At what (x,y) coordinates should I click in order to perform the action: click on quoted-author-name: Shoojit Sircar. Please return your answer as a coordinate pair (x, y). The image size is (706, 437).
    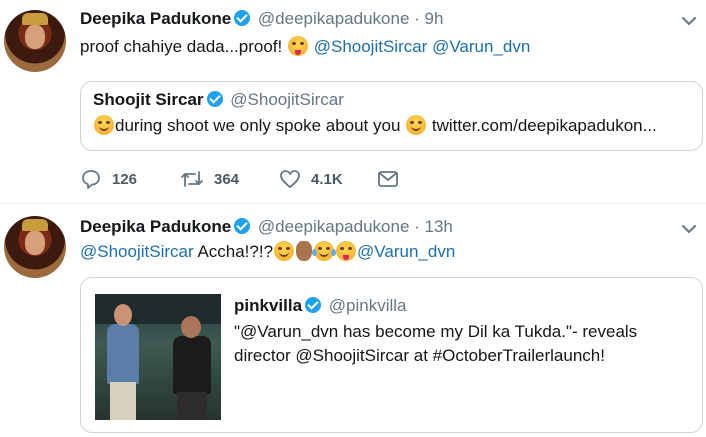
    Looking at the image, I should click on (148, 99).